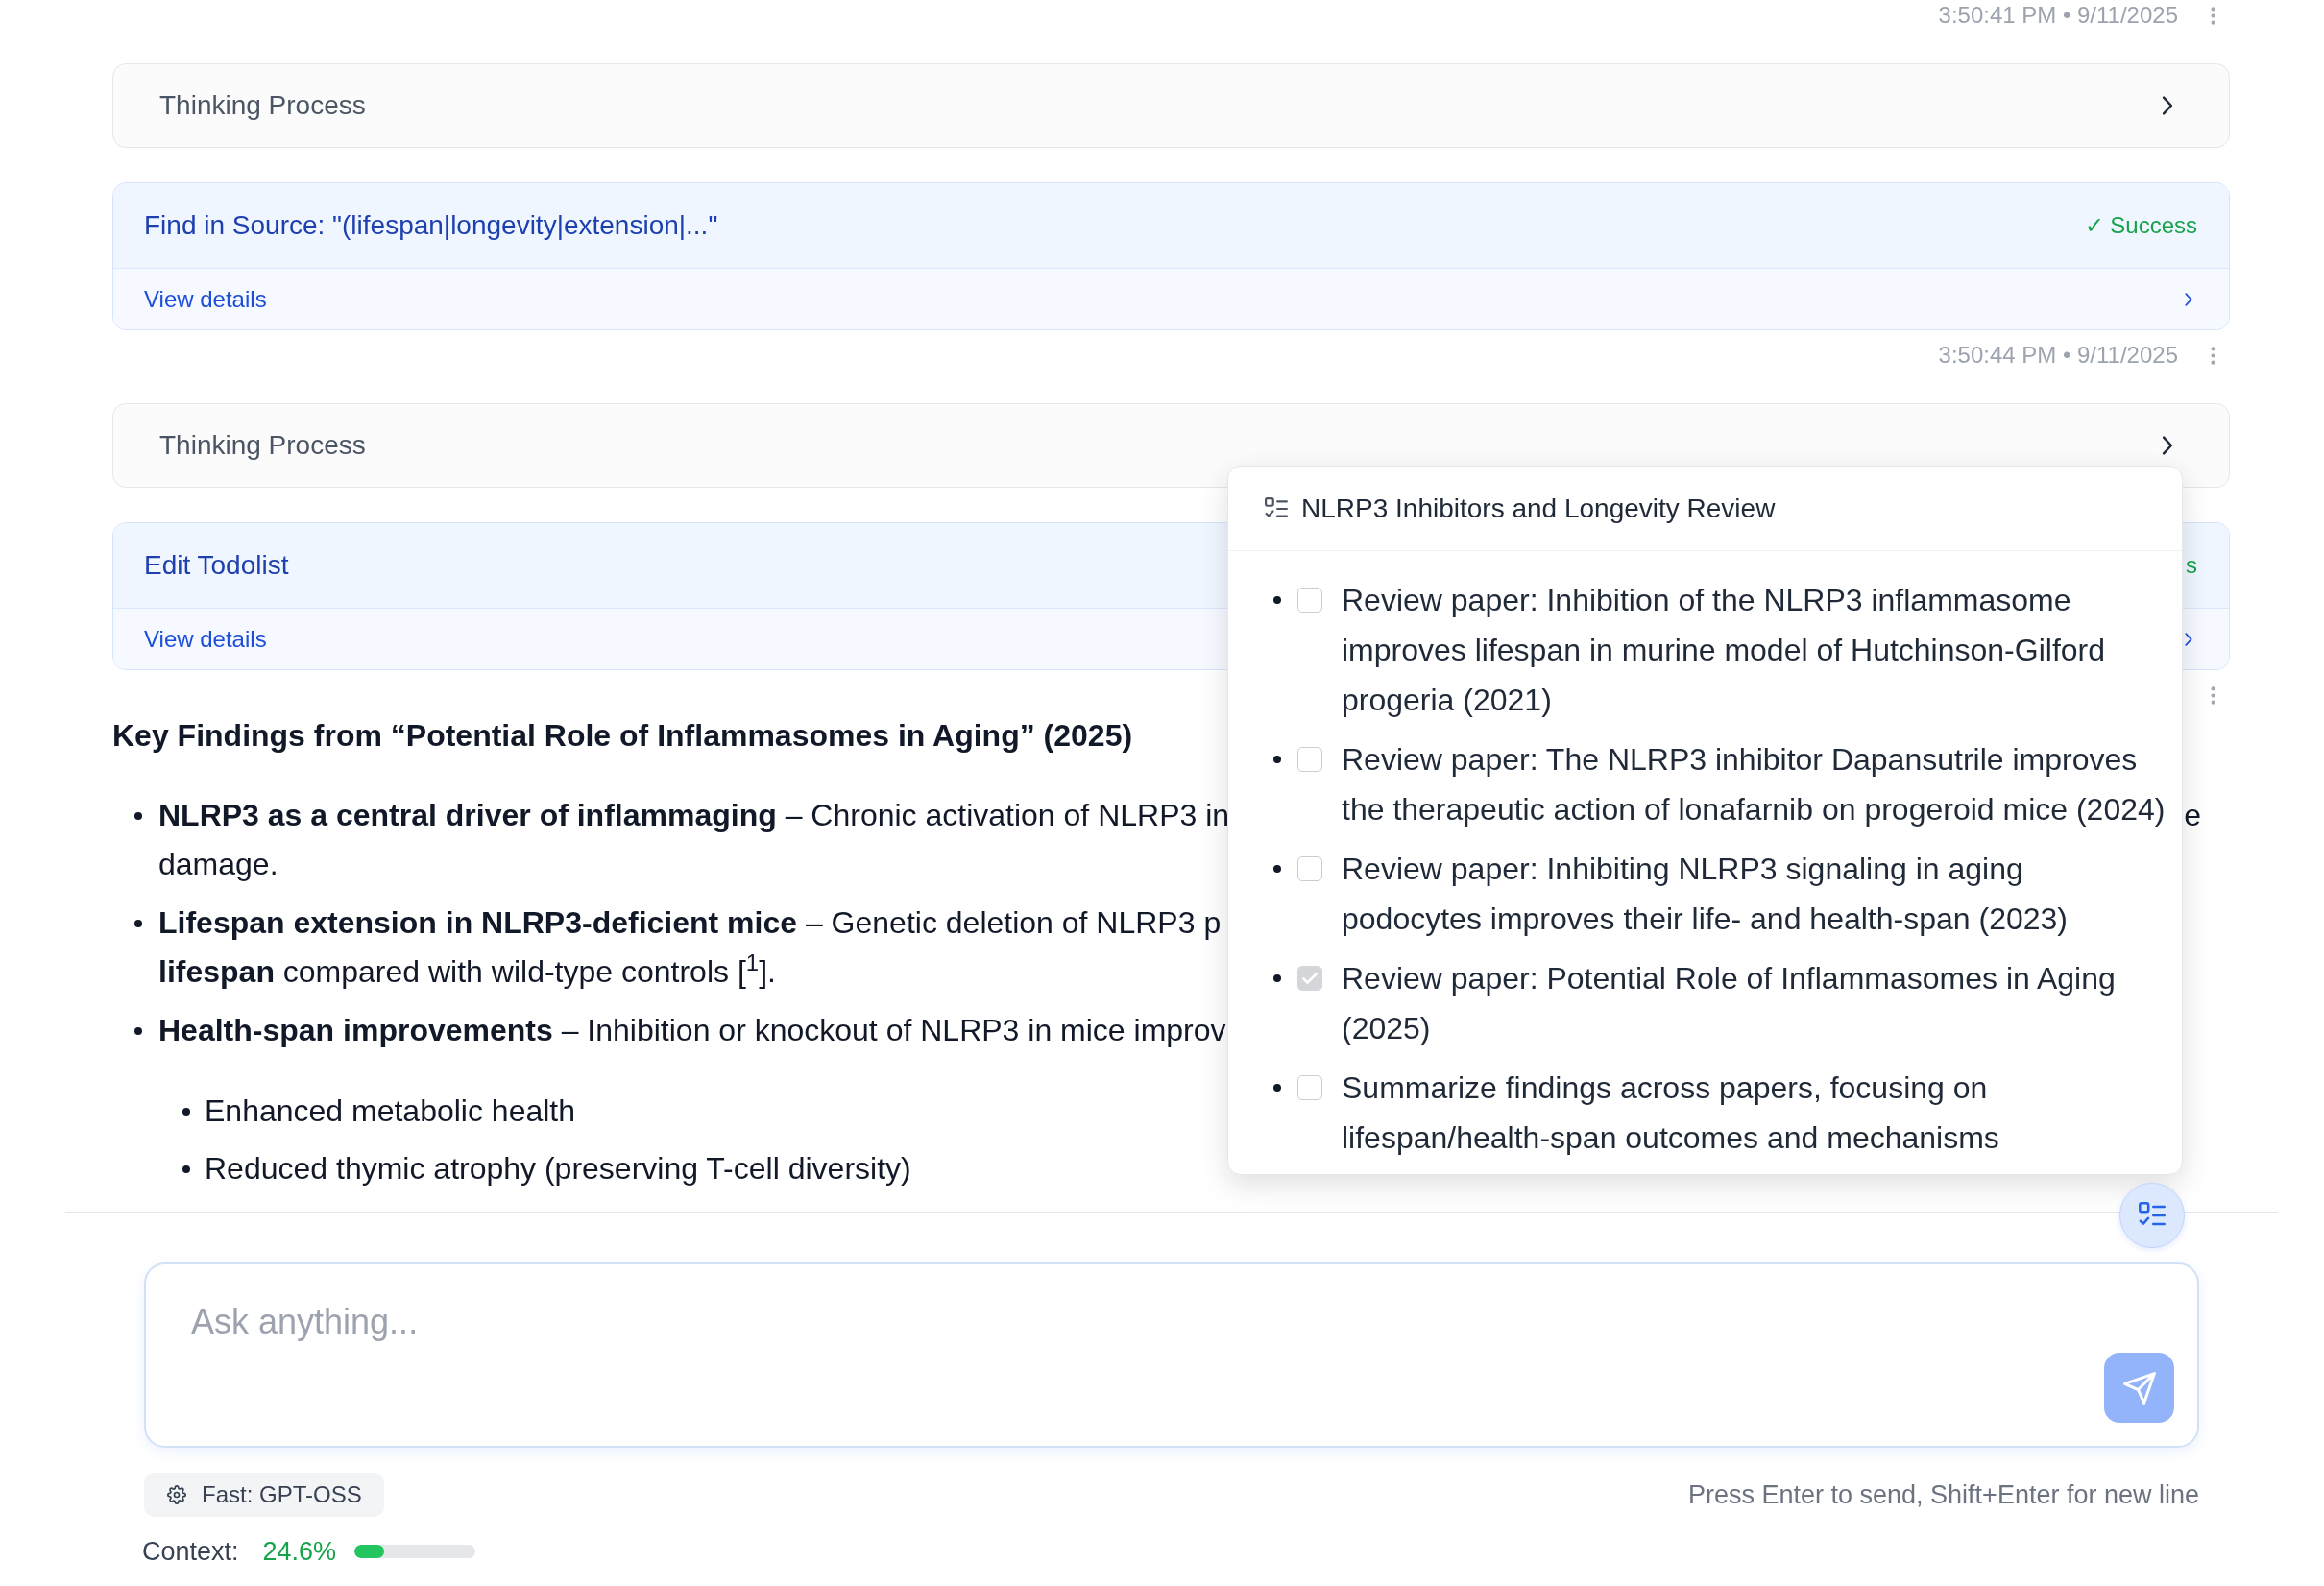 The image size is (2324, 1586). Describe the element at coordinates (1171, 298) in the screenshot. I see `view-details-button: View details` at that location.